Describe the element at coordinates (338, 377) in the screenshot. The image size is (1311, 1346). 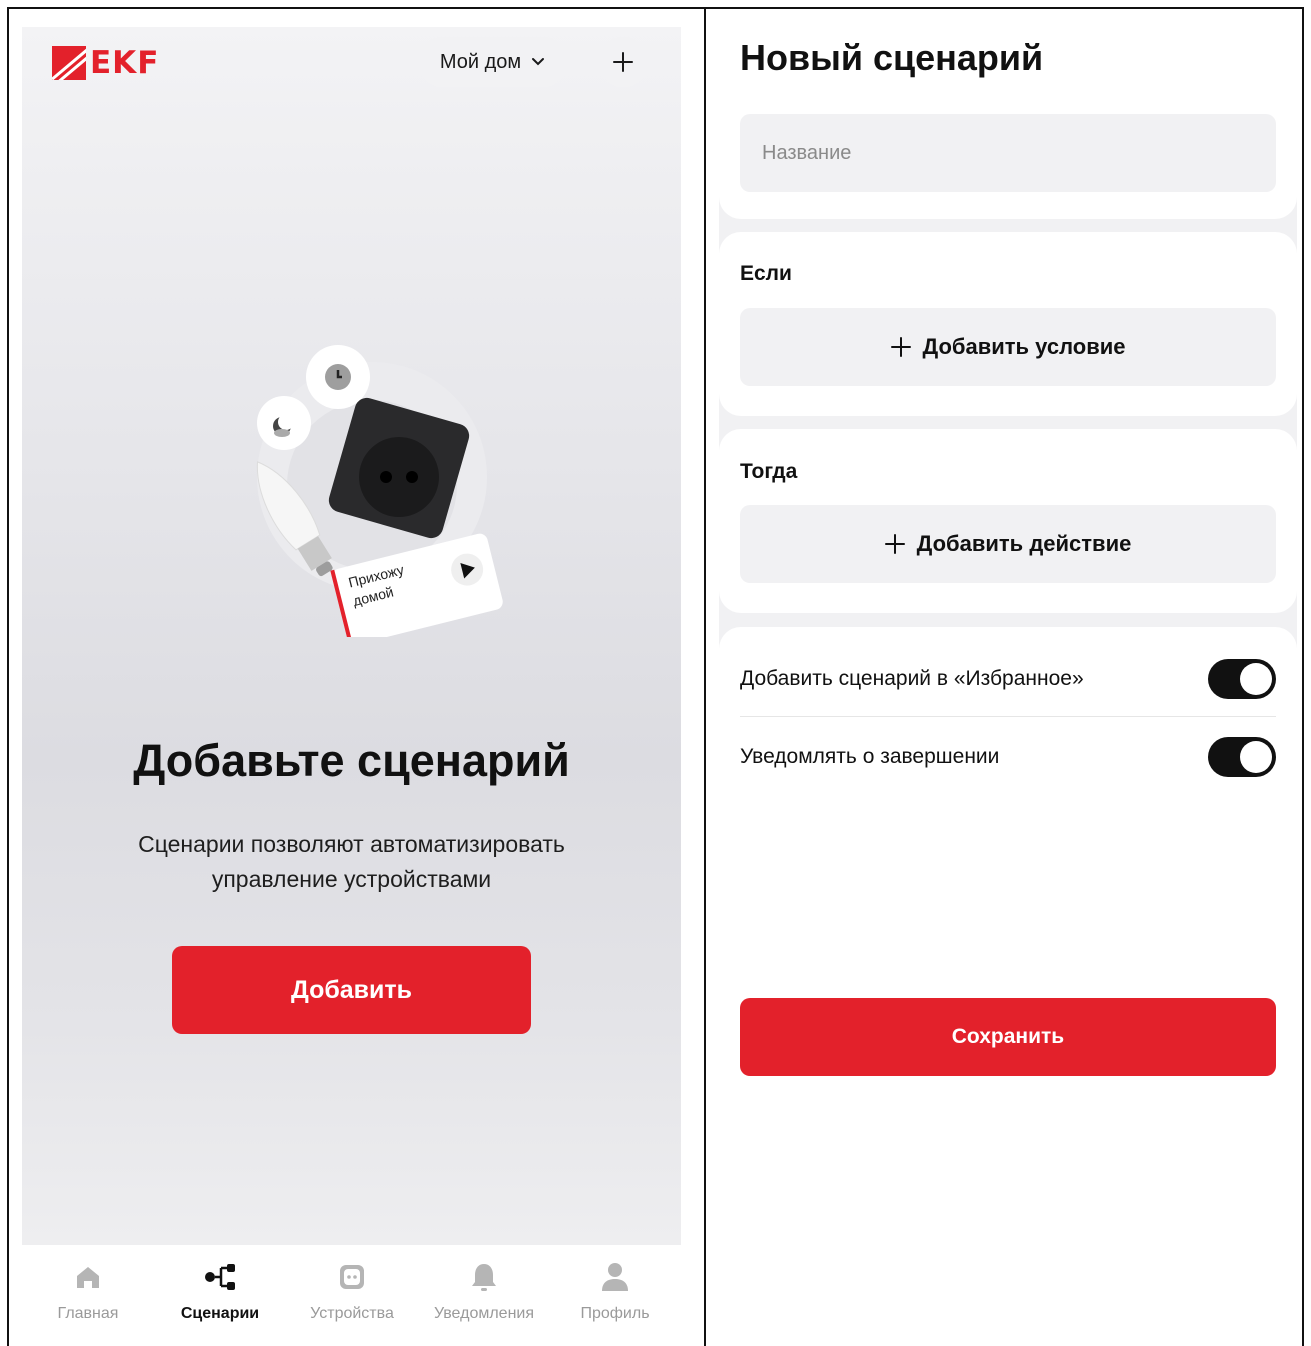
I see `clock-icon` at that location.